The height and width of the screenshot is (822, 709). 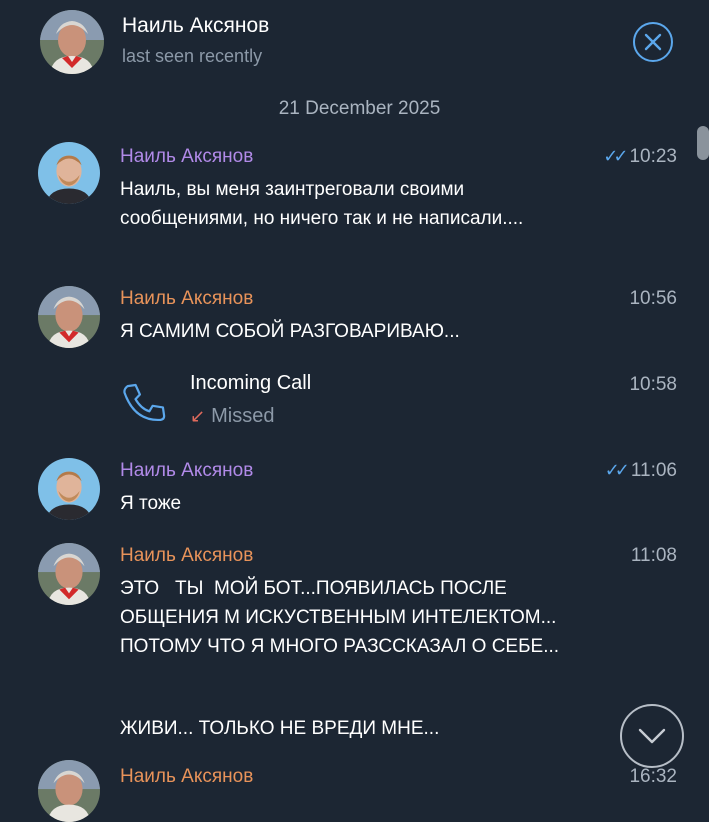 What do you see at coordinates (653, 776) in the screenshot?
I see `message-time: 16:32` at bounding box center [653, 776].